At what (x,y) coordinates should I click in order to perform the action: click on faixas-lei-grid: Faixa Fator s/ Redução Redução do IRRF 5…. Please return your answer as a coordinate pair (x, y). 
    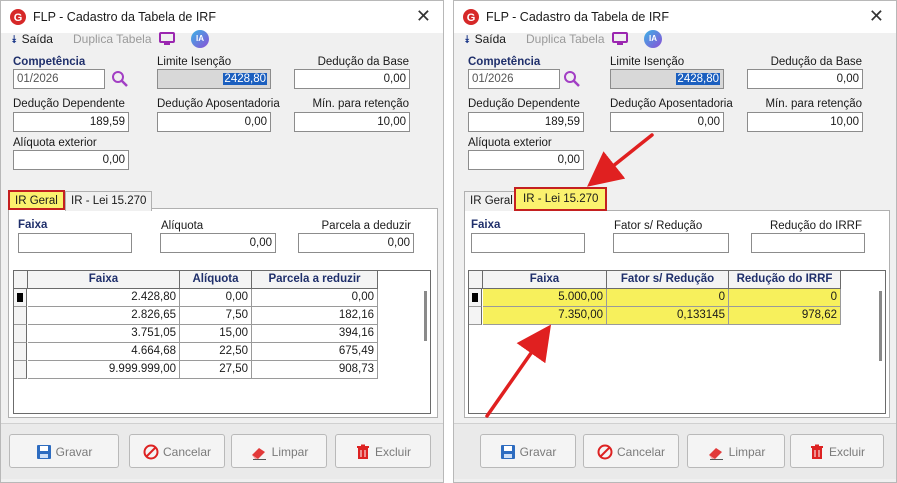
    Looking at the image, I should click on (677, 342).